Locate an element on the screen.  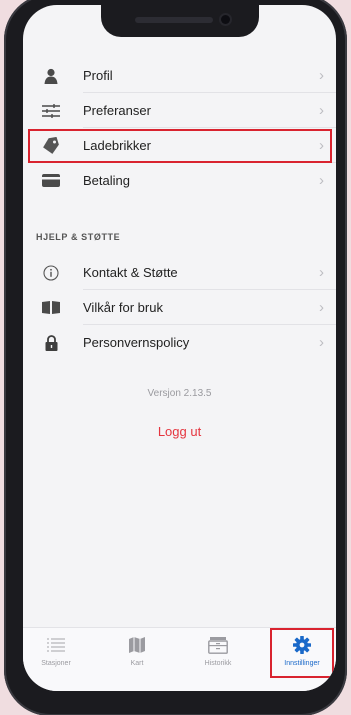
menu-item-label: Profil is located at coordinates (98, 75).